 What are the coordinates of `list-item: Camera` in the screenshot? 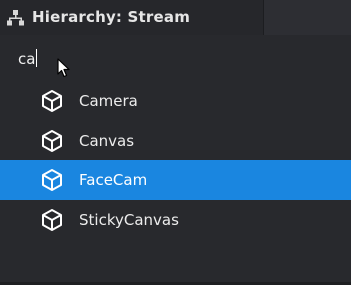 It's located at (175, 101).